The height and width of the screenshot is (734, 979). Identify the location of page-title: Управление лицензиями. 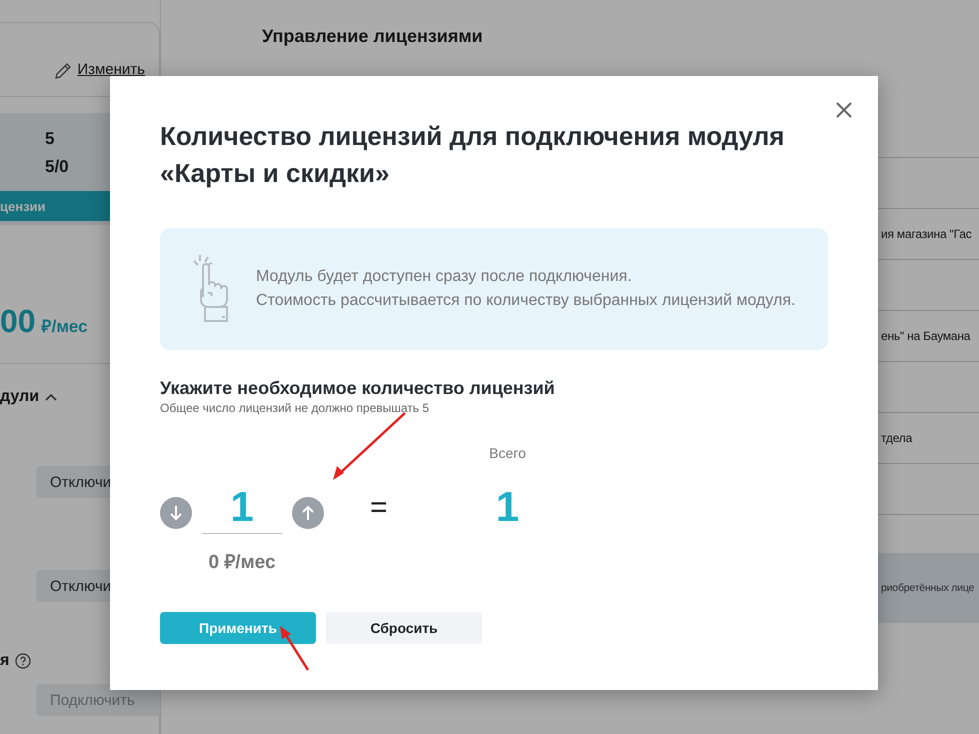
(372, 36).